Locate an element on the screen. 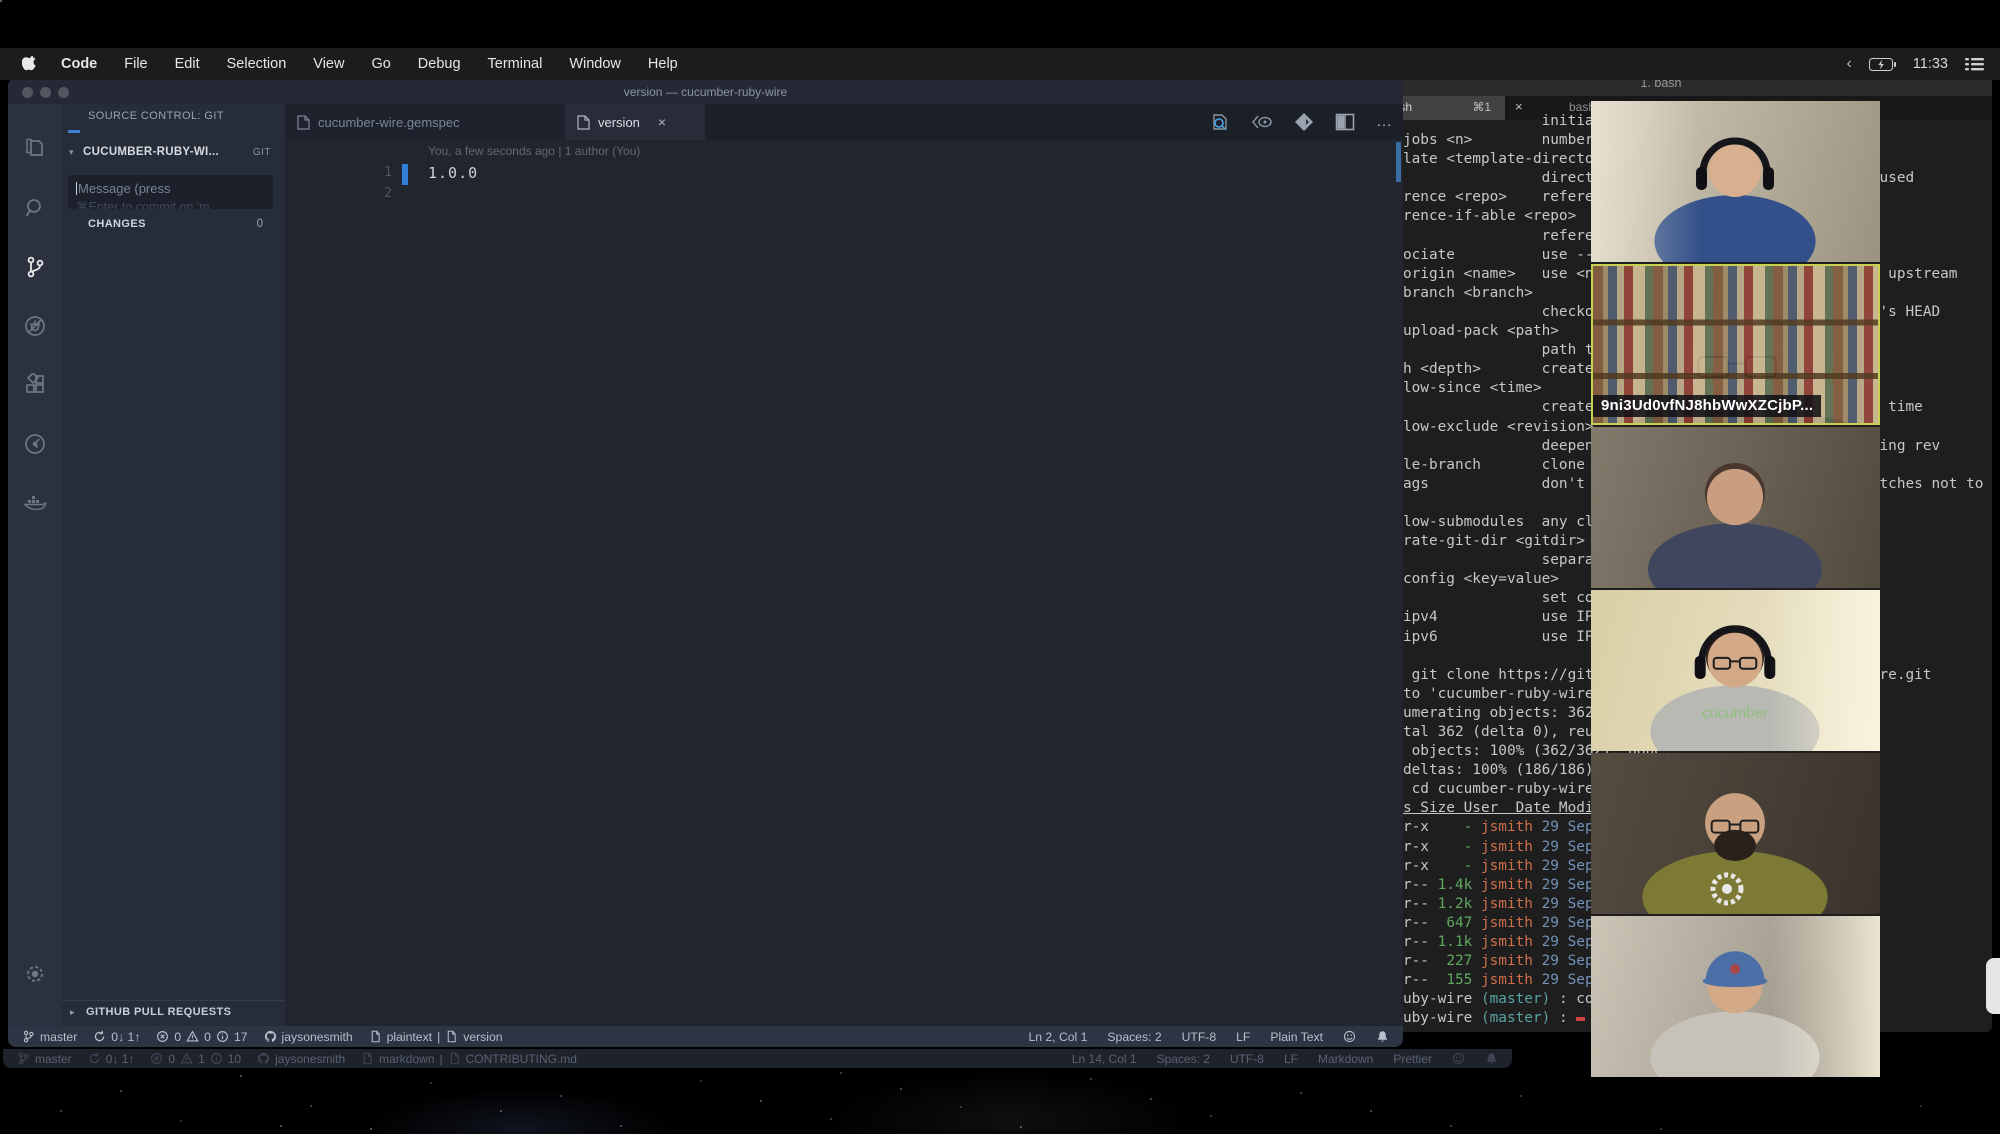 The width and height of the screenshot is (2000, 1134). open-changes-icon is located at coordinates (1220, 122).